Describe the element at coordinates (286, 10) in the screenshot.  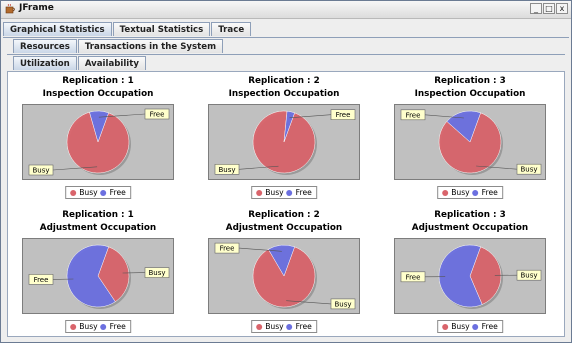
I see `title-bar: JFrame _ □ x` at that location.